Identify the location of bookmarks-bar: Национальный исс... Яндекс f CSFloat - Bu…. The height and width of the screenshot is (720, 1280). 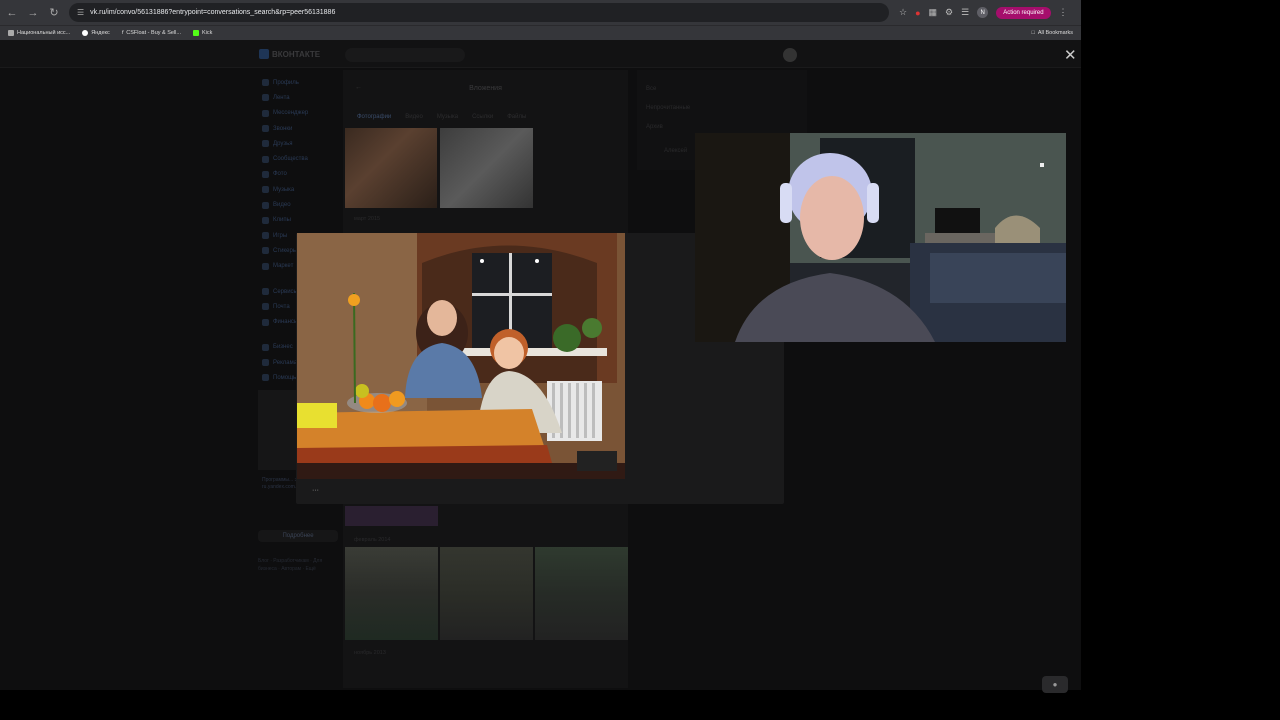
(540, 32).